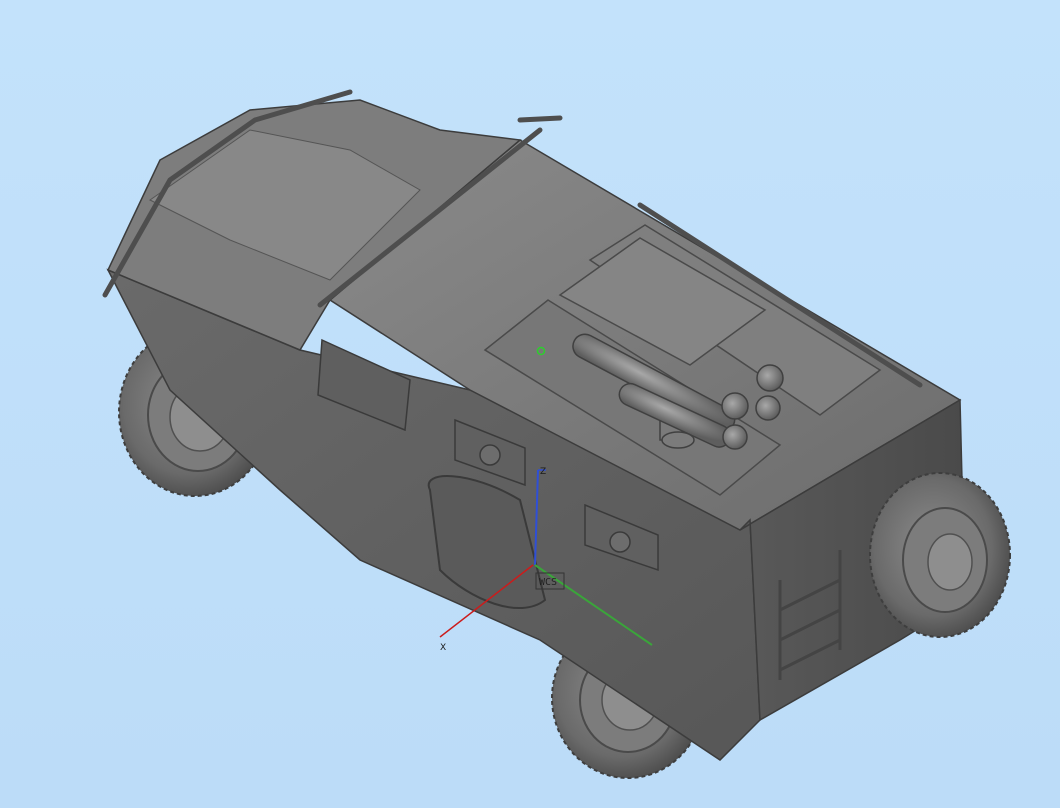 The width and height of the screenshot is (1060, 808). Describe the element at coordinates (548, 582) in the screenshot. I see `wcs-label: WCS` at that location.